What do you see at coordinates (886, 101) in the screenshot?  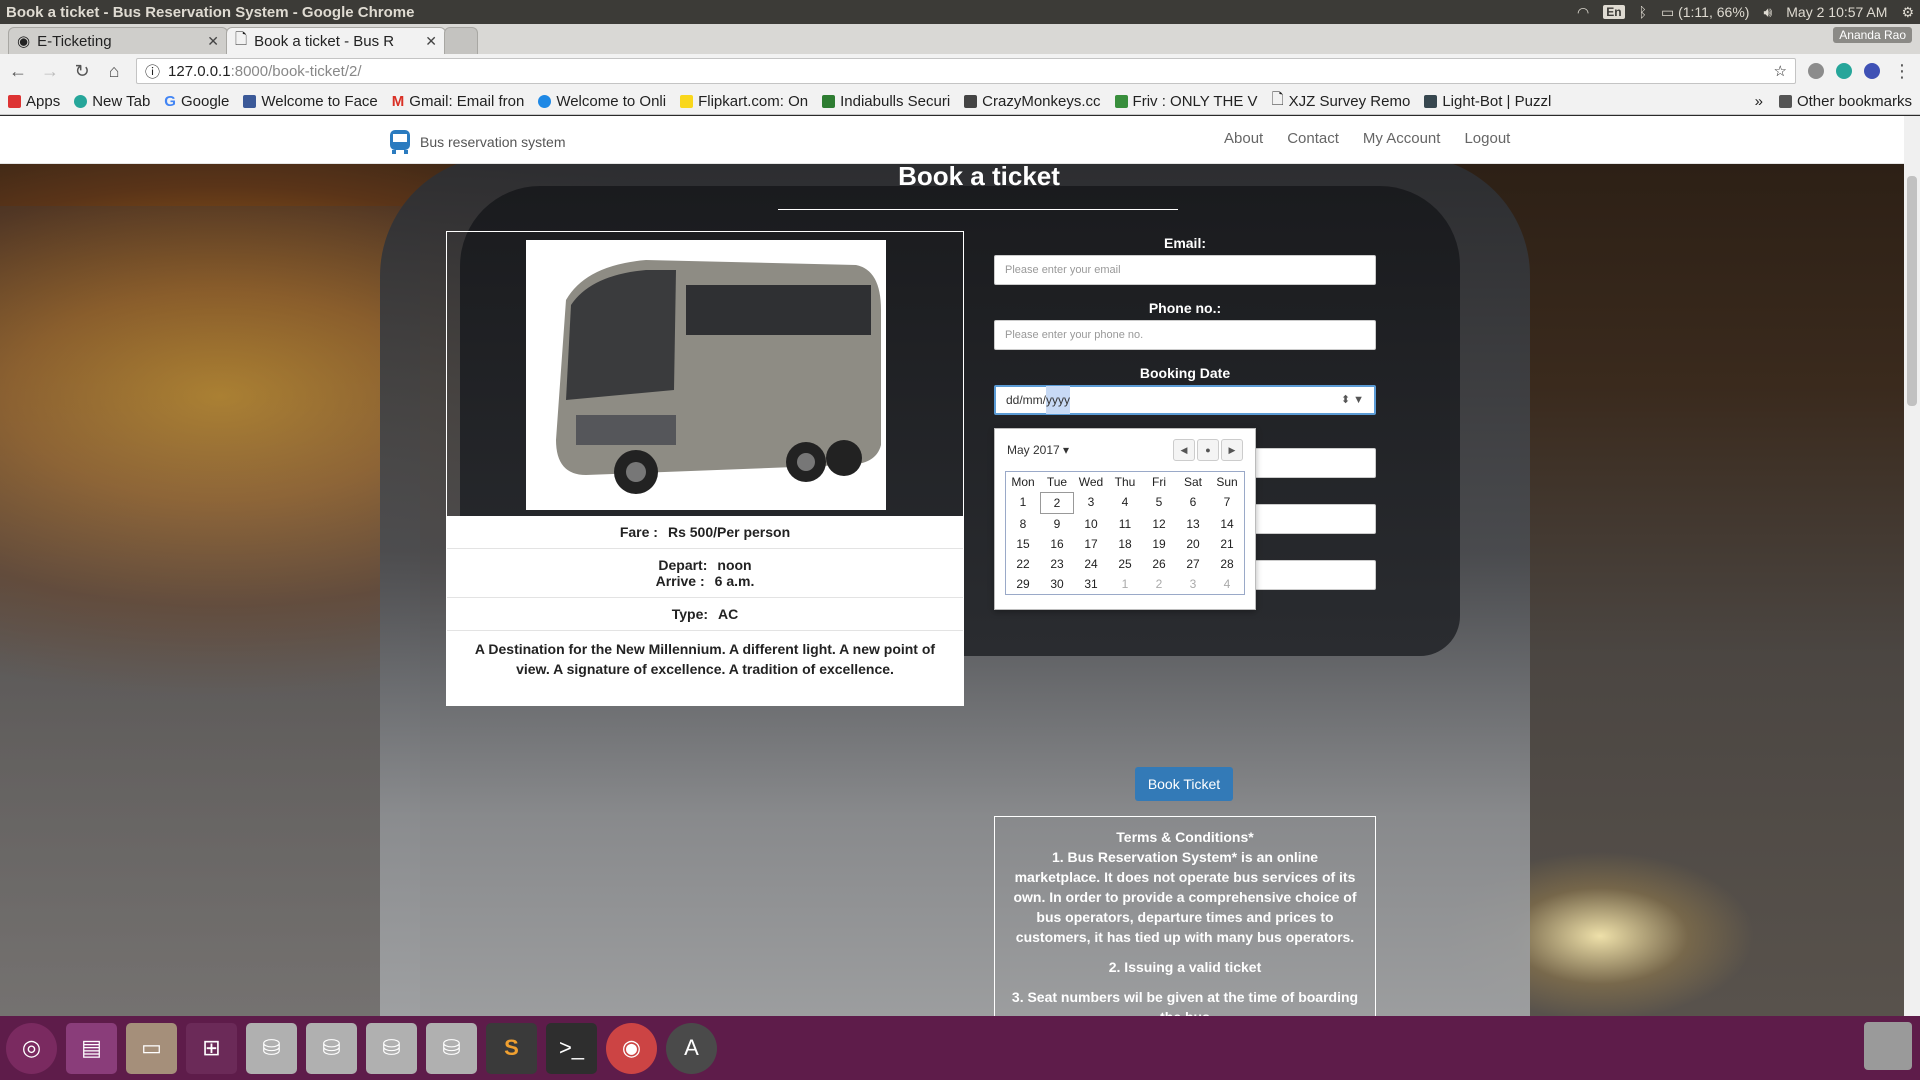 I see `bookmark-indiabulls: Indiabulls Securi` at bounding box center [886, 101].